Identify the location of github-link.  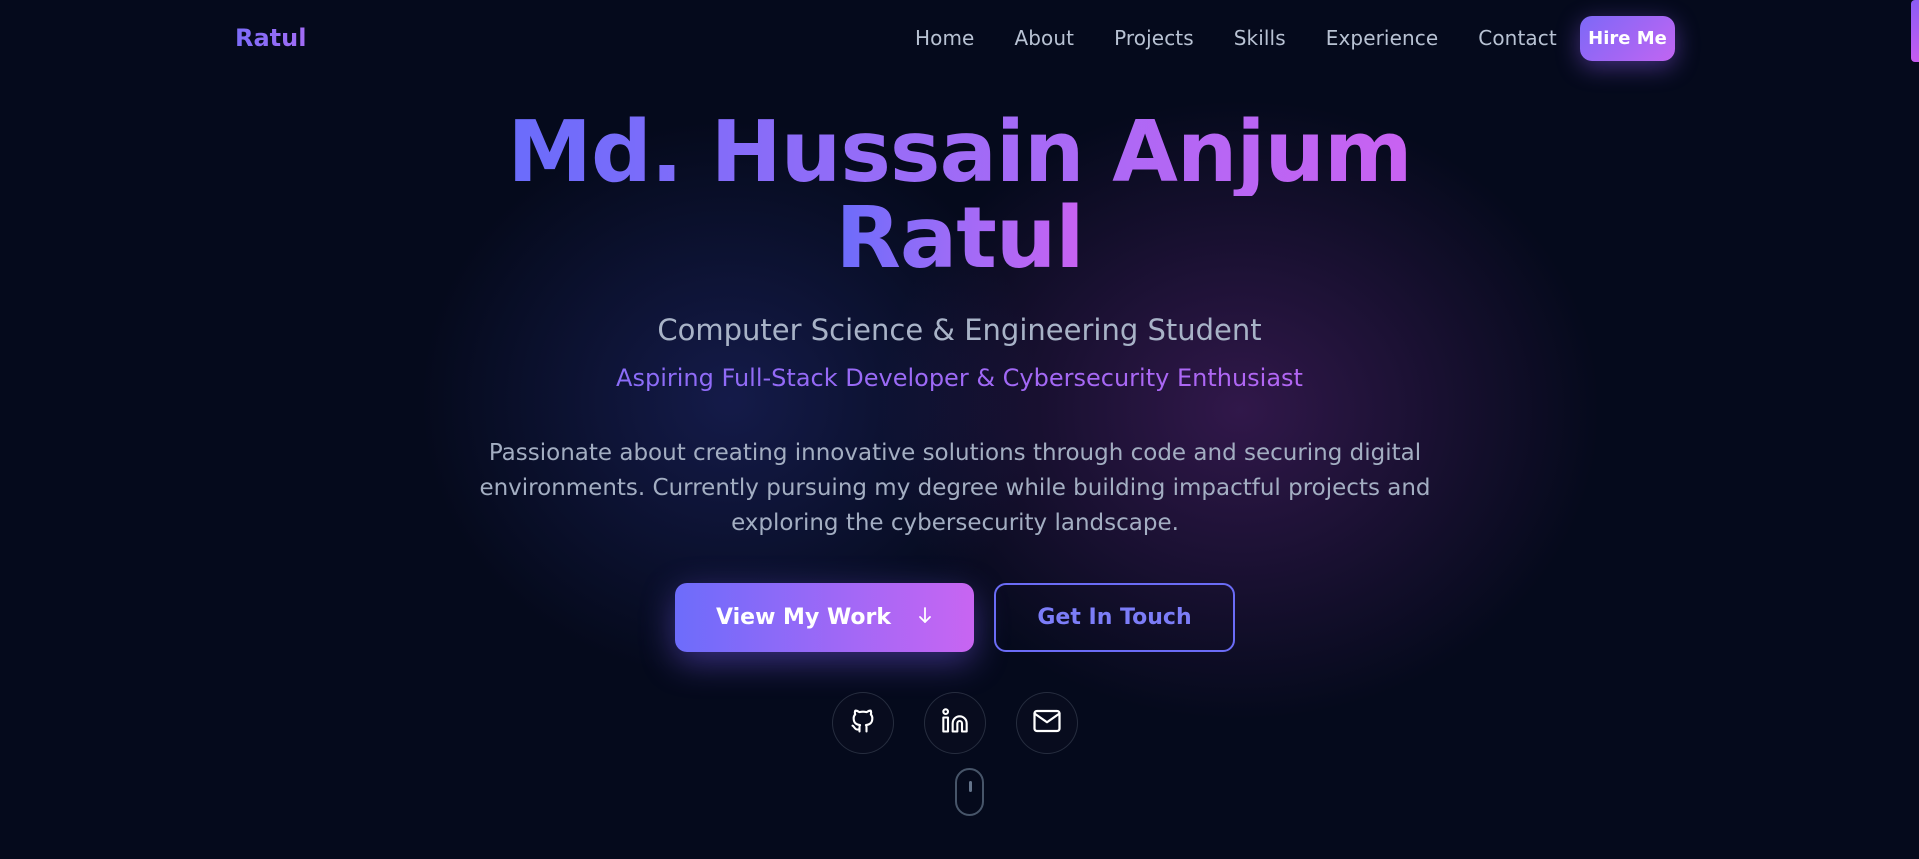
(863, 723).